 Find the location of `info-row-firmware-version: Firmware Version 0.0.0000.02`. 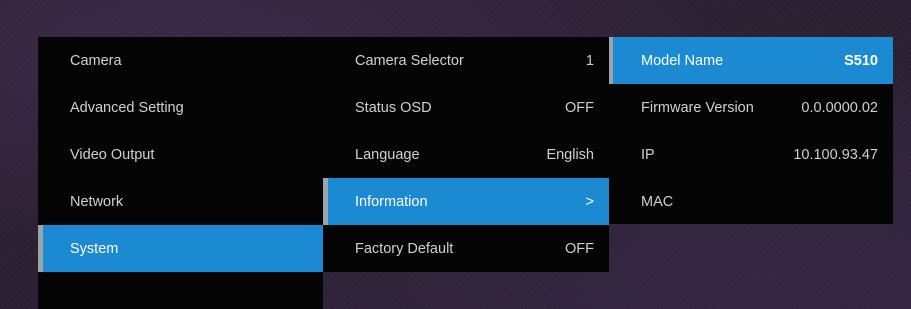

info-row-firmware-version: Firmware Version 0.0.0000.02 is located at coordinates (751, 107).